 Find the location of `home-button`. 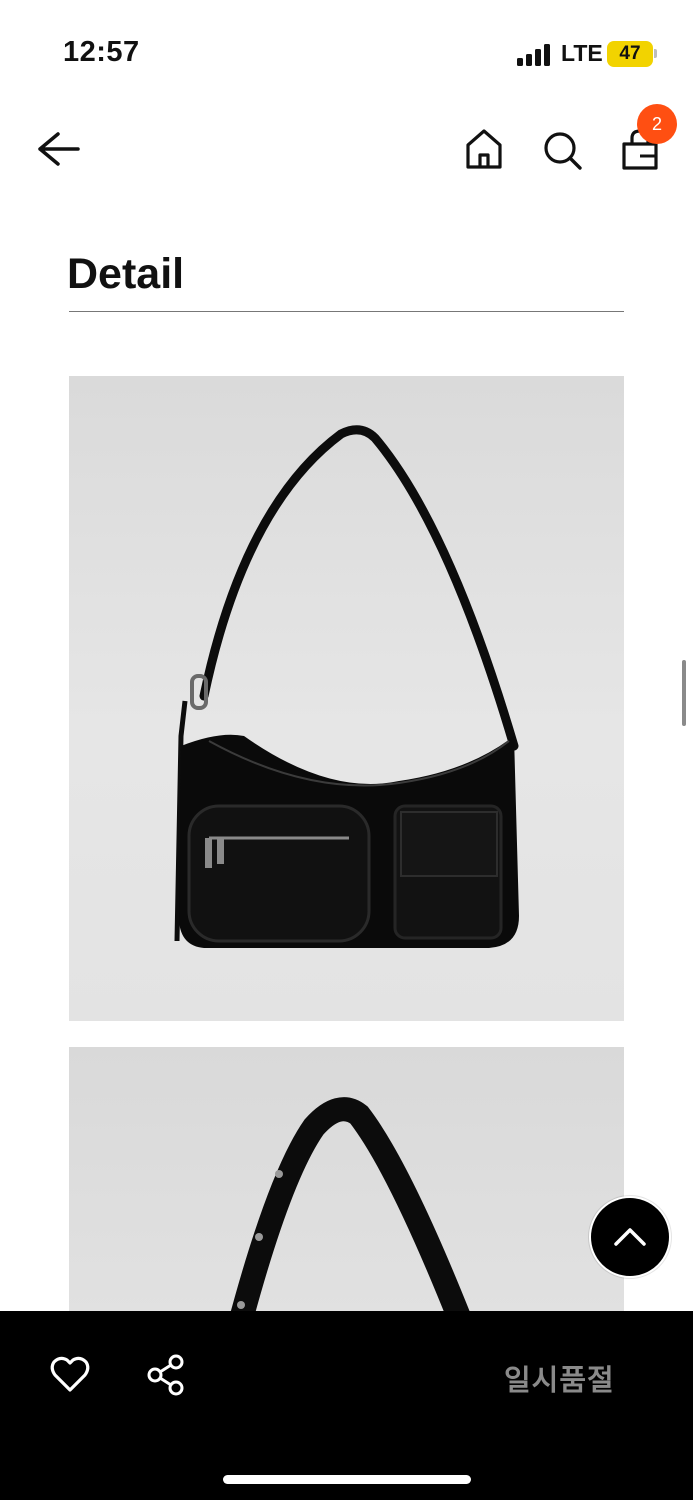

home-button is located at coordinates (484, 150).